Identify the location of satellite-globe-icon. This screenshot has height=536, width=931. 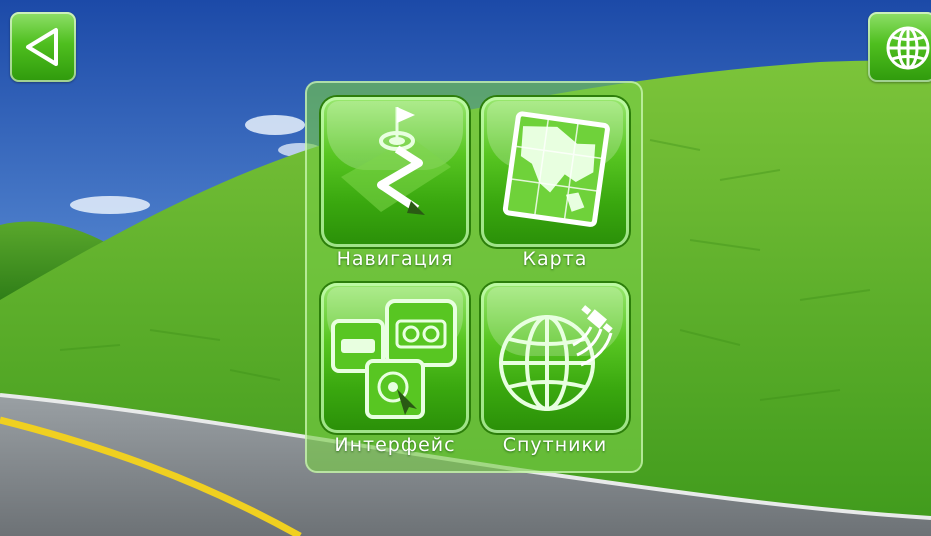
(556, 358).